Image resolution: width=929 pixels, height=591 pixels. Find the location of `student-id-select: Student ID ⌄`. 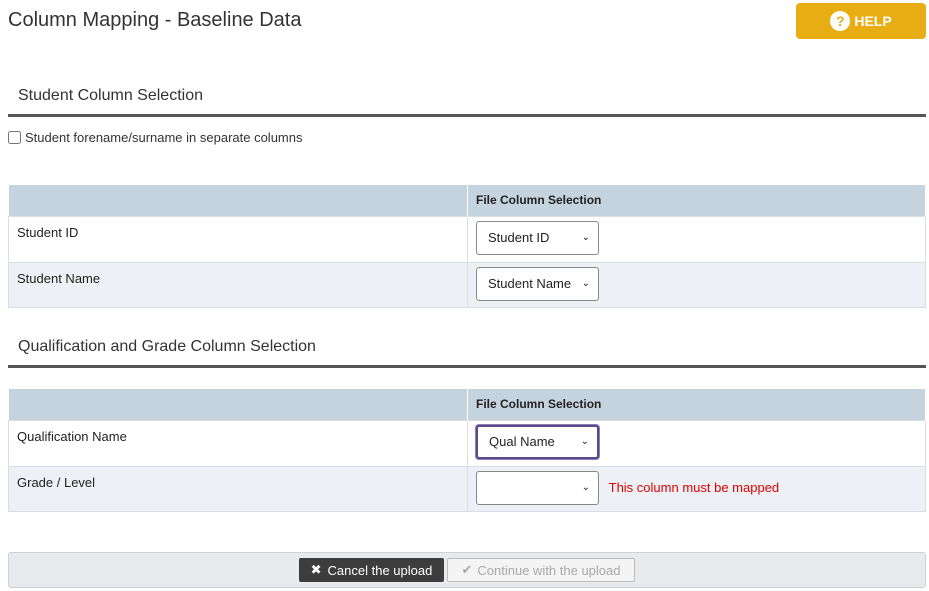

student-id-select: Student ID ⌄ is located at coordinates (537, 237).